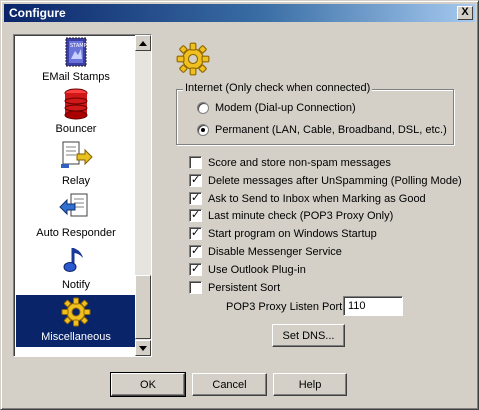  I want to click on svg-text: STAMP, so click(78, 46).